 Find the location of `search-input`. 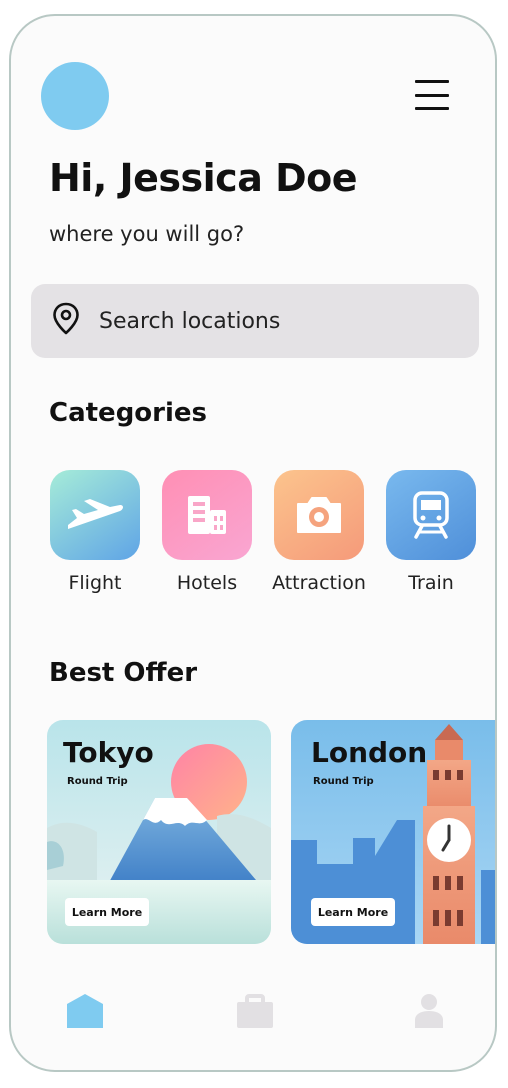

search-input is located at coordinates (259, 321).